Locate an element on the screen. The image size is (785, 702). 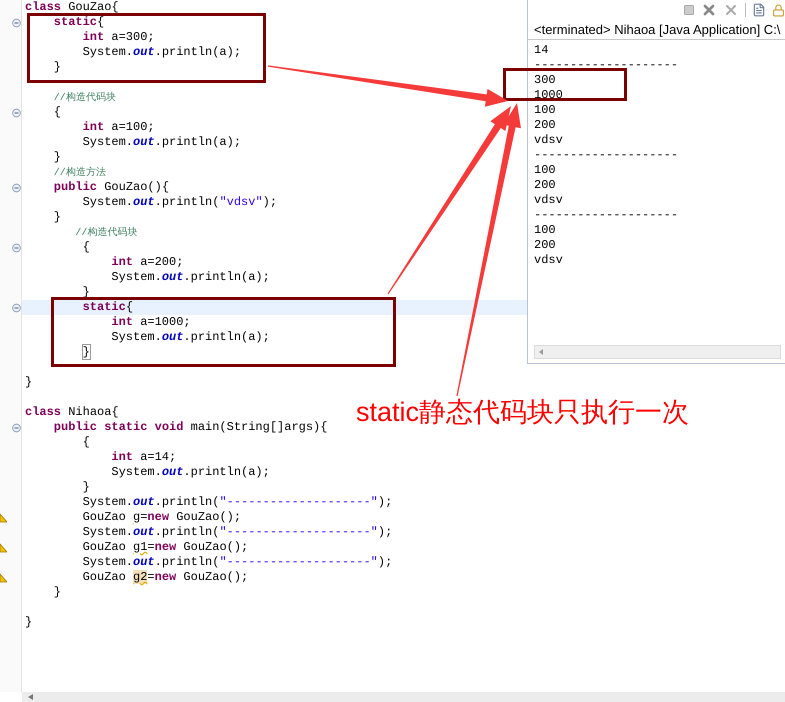
remove-launch-icon is located at coordinates (709, 10).